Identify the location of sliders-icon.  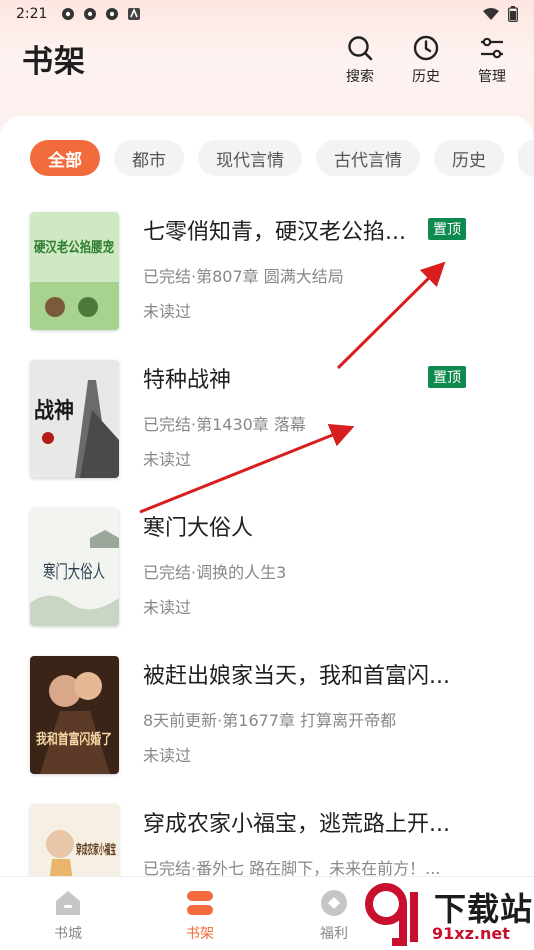
(492, 48).